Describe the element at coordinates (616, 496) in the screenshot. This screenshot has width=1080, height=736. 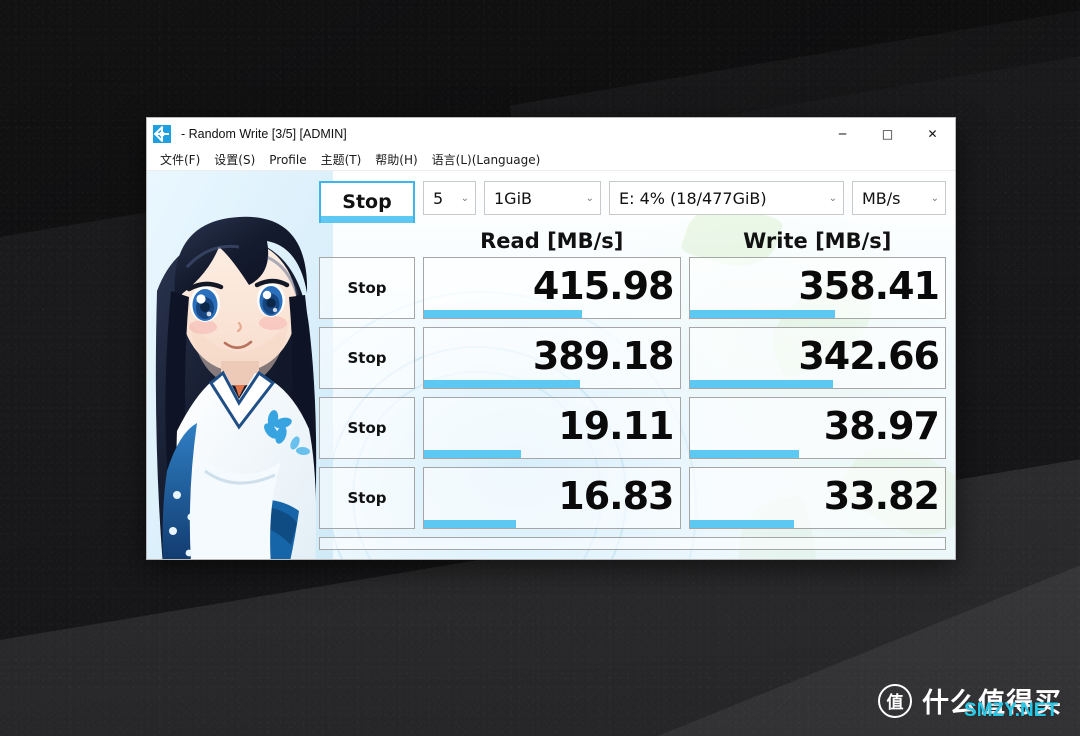
I see `read-value: 16.83` at that location.